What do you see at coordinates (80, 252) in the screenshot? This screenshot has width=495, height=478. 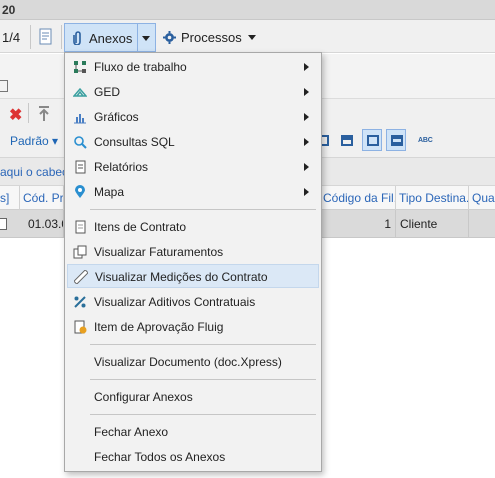 I see `copy-icon` at bounding box center [80, 252].